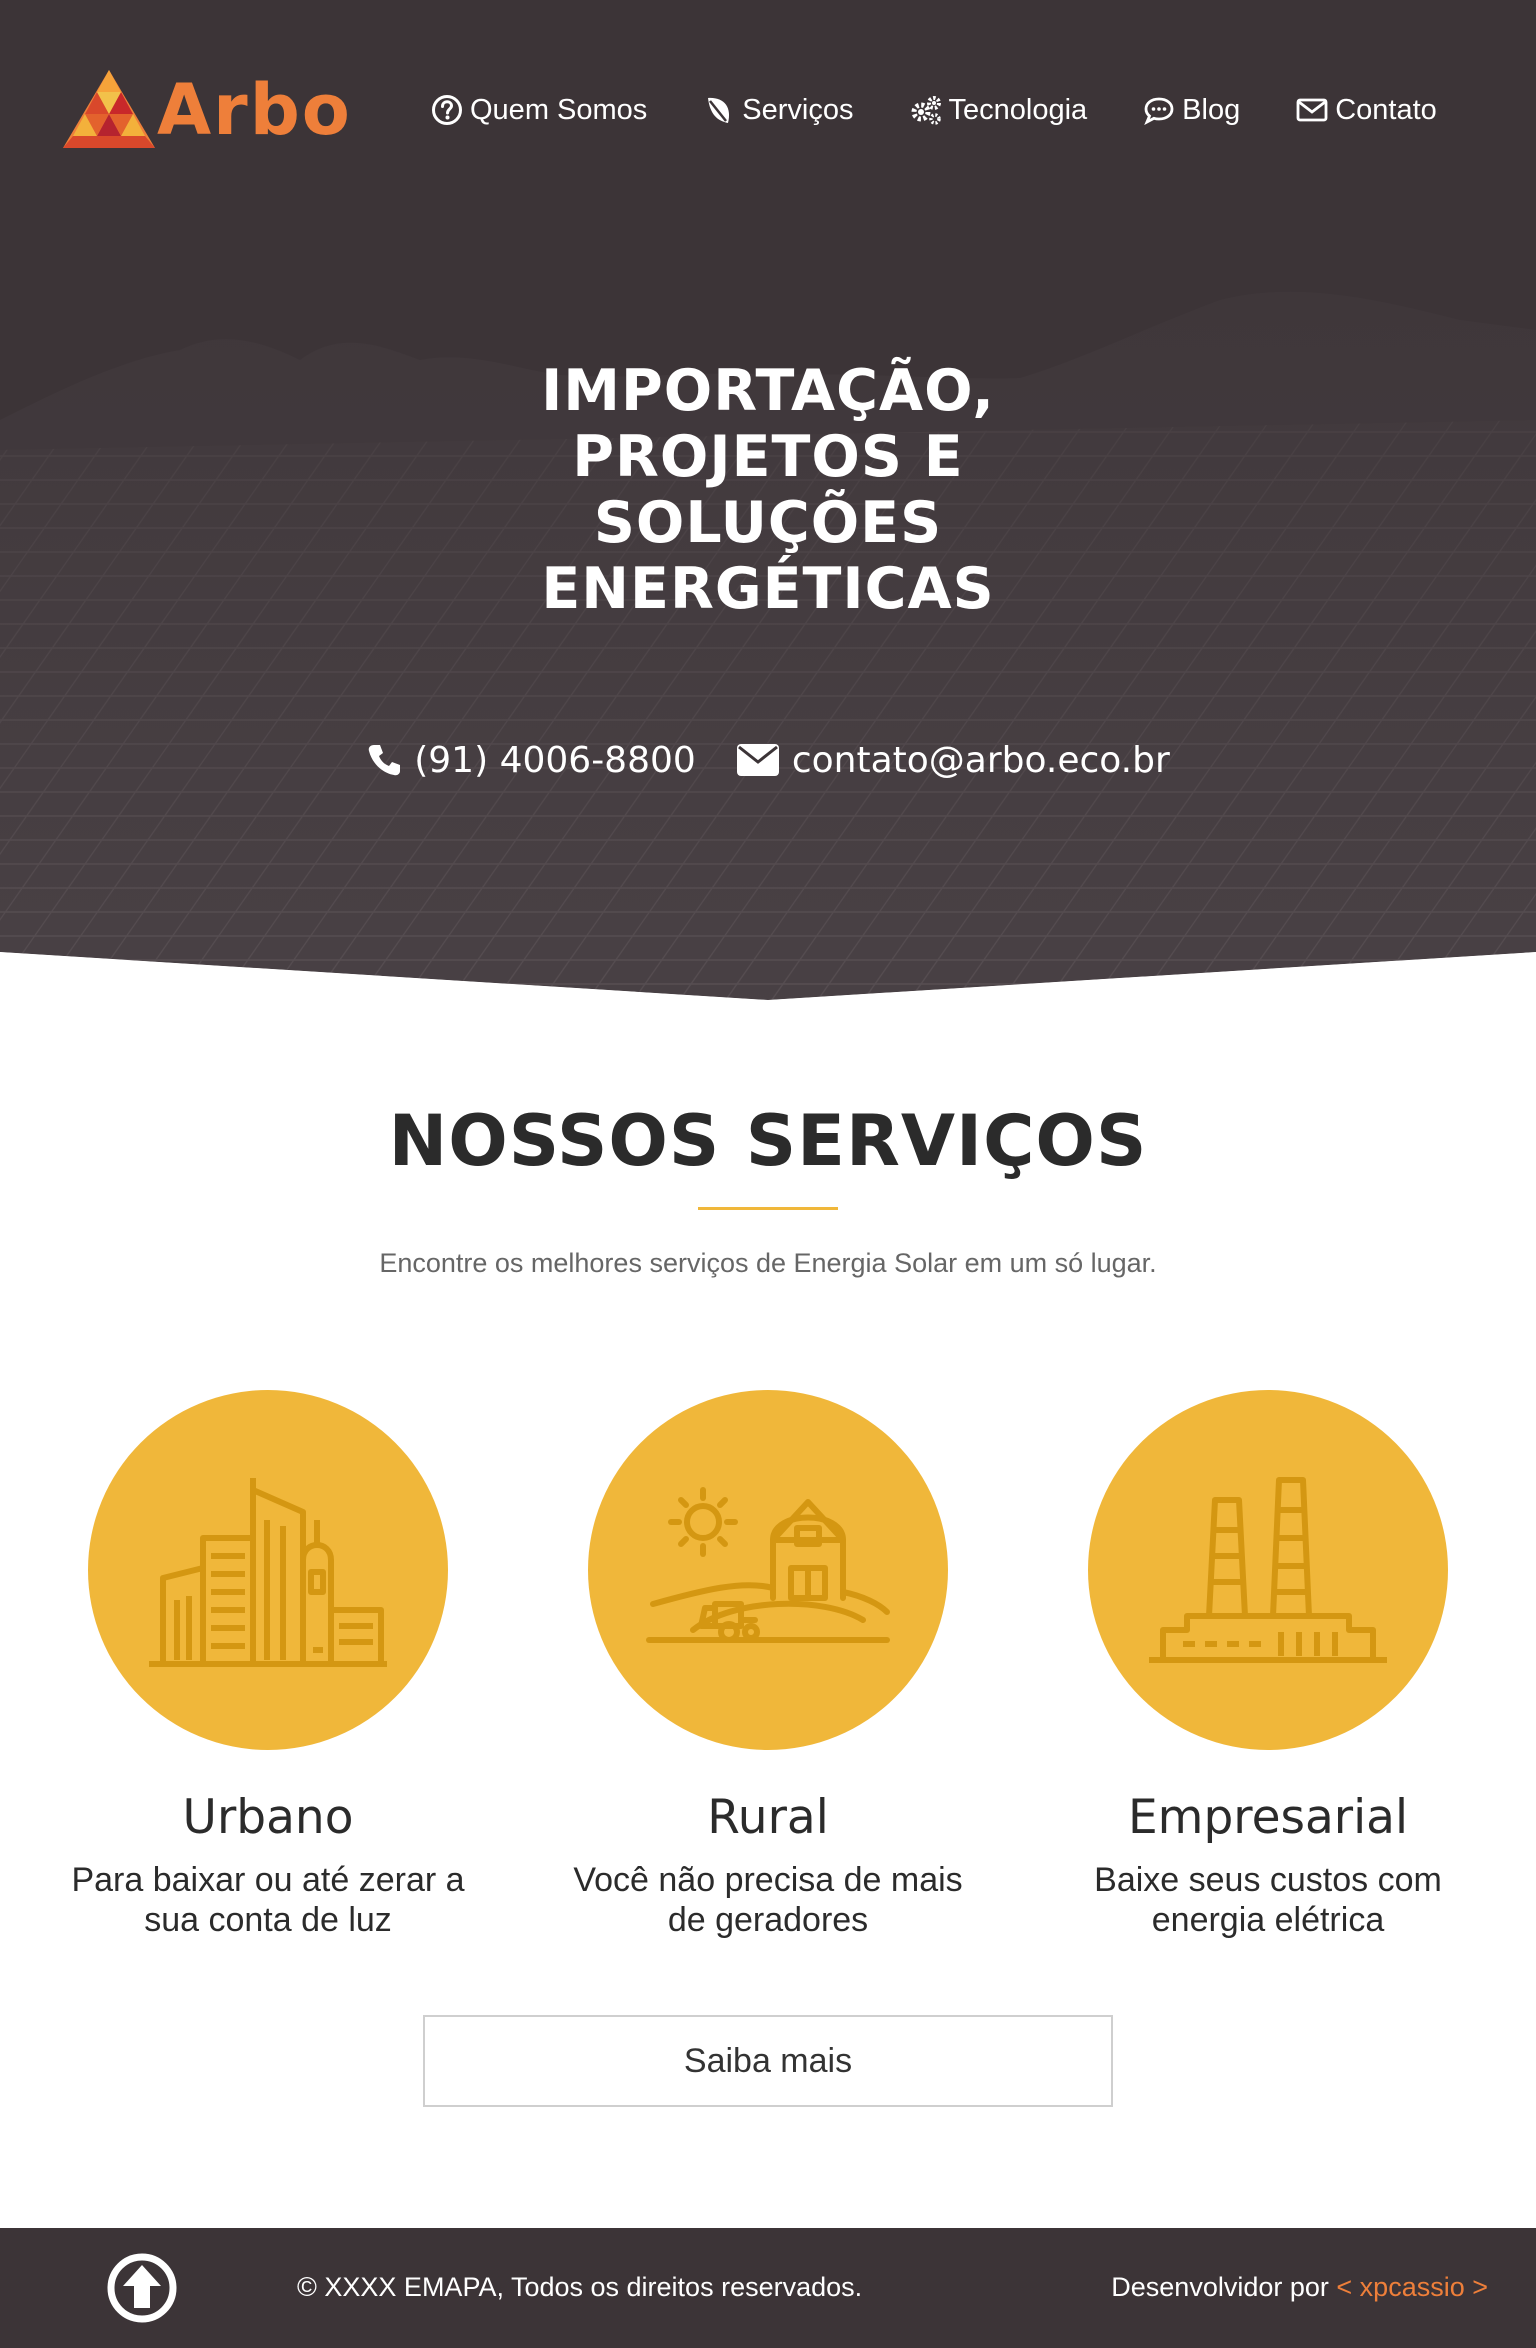  Describe the element at coordinates (559, 109) in the screenshot. I see `nav-item-label: Quem Somos` at that location.